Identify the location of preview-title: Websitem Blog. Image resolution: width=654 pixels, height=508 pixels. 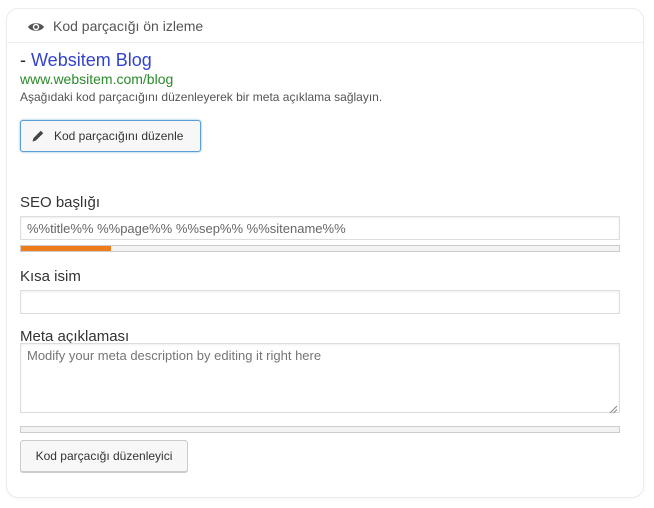
(91, 60).